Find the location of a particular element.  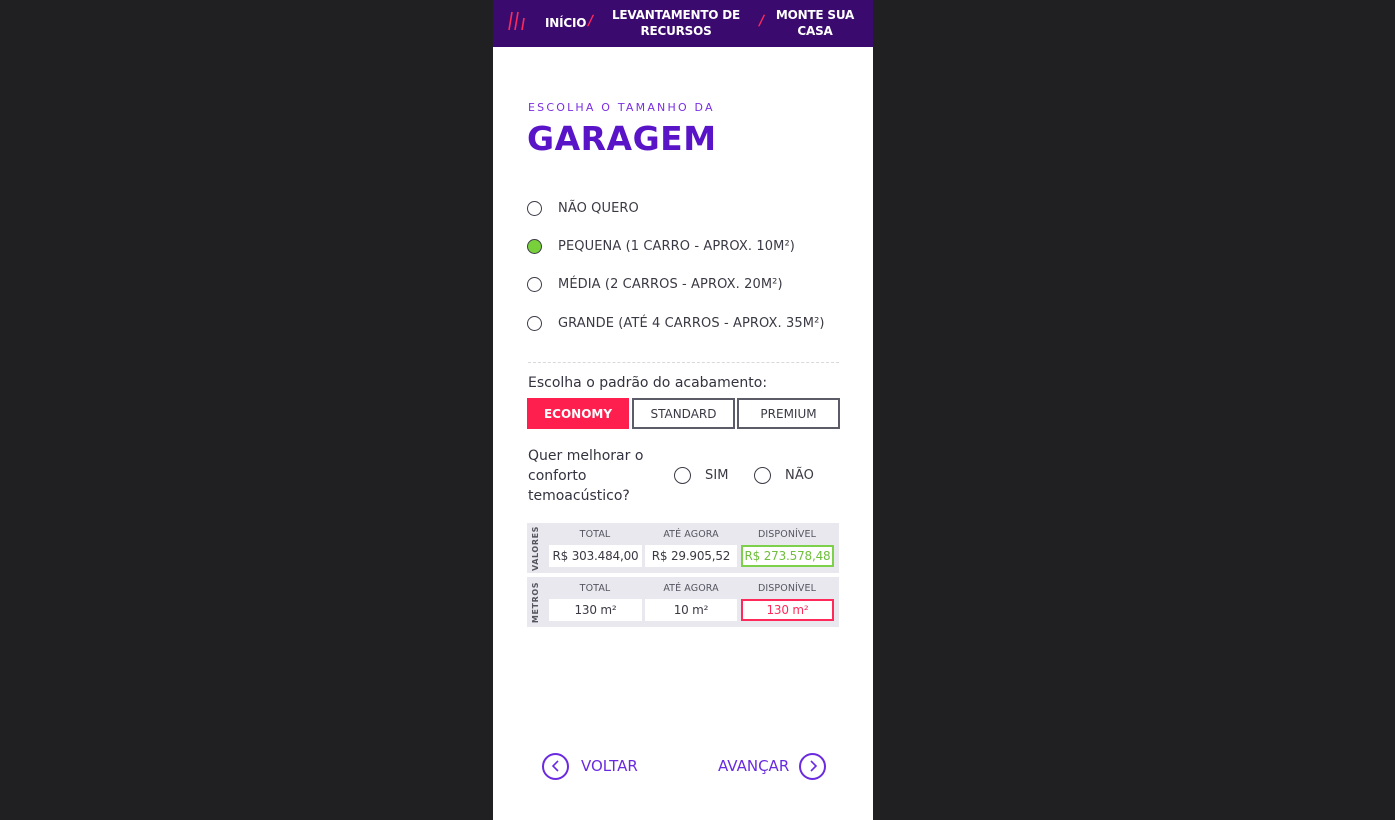

page-eyebrow: ESCOLHA O TAMANHO DA is located at coordinates (621, 107).